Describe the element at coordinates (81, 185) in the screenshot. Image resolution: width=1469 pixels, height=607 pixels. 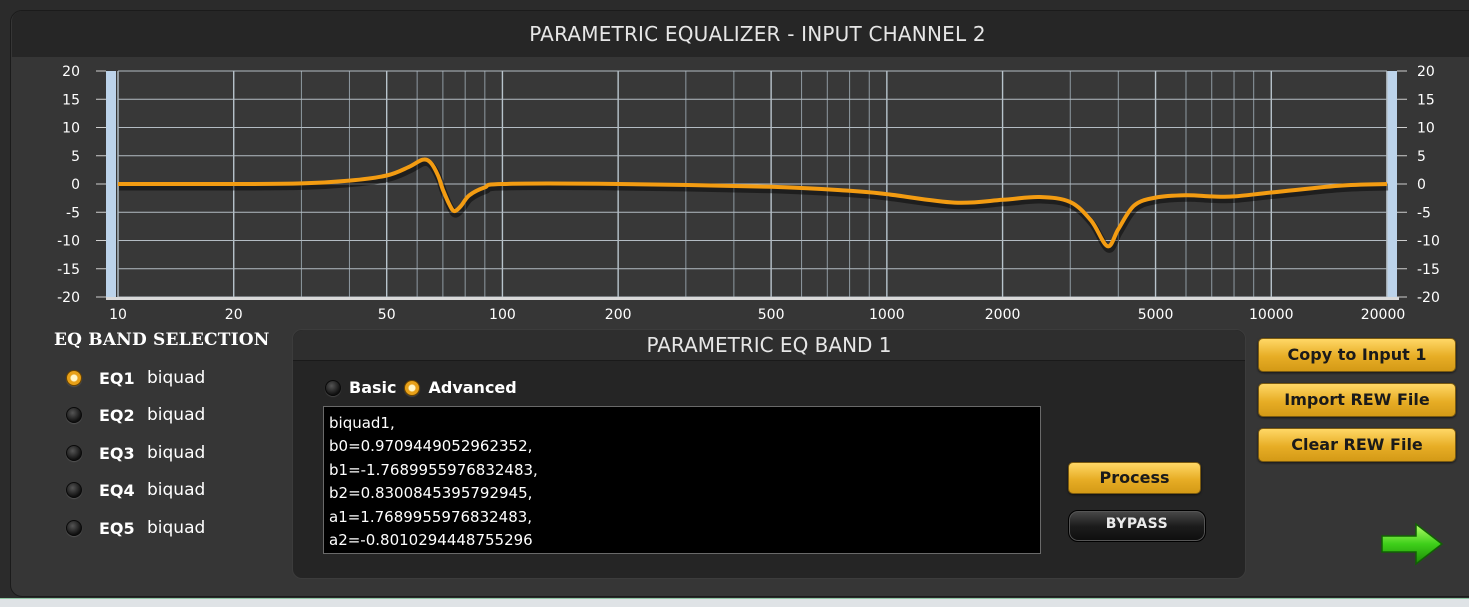
I see `y-axis-left: 20 15 10 5 0 -5 -10 -15 -20` at that location.